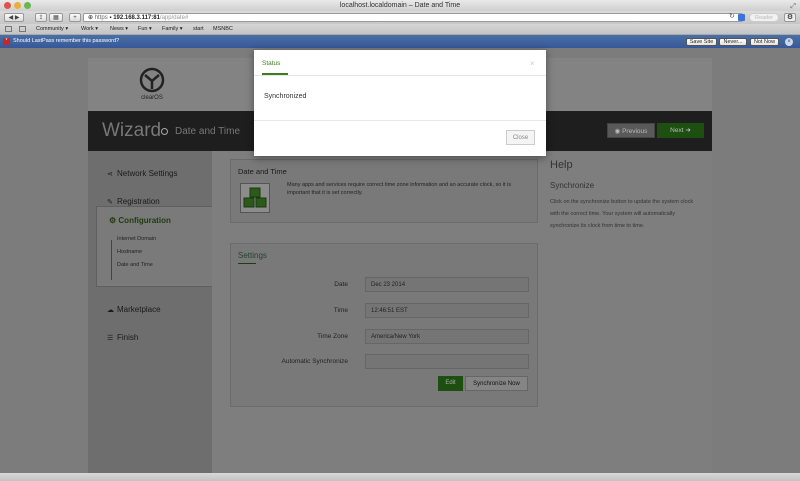 Image resolution: width=800 pixels, height=481 pixels. Describe the element at coordinates (400, 138) in the screenshot. I see `dialog-footer: Close` at that location.